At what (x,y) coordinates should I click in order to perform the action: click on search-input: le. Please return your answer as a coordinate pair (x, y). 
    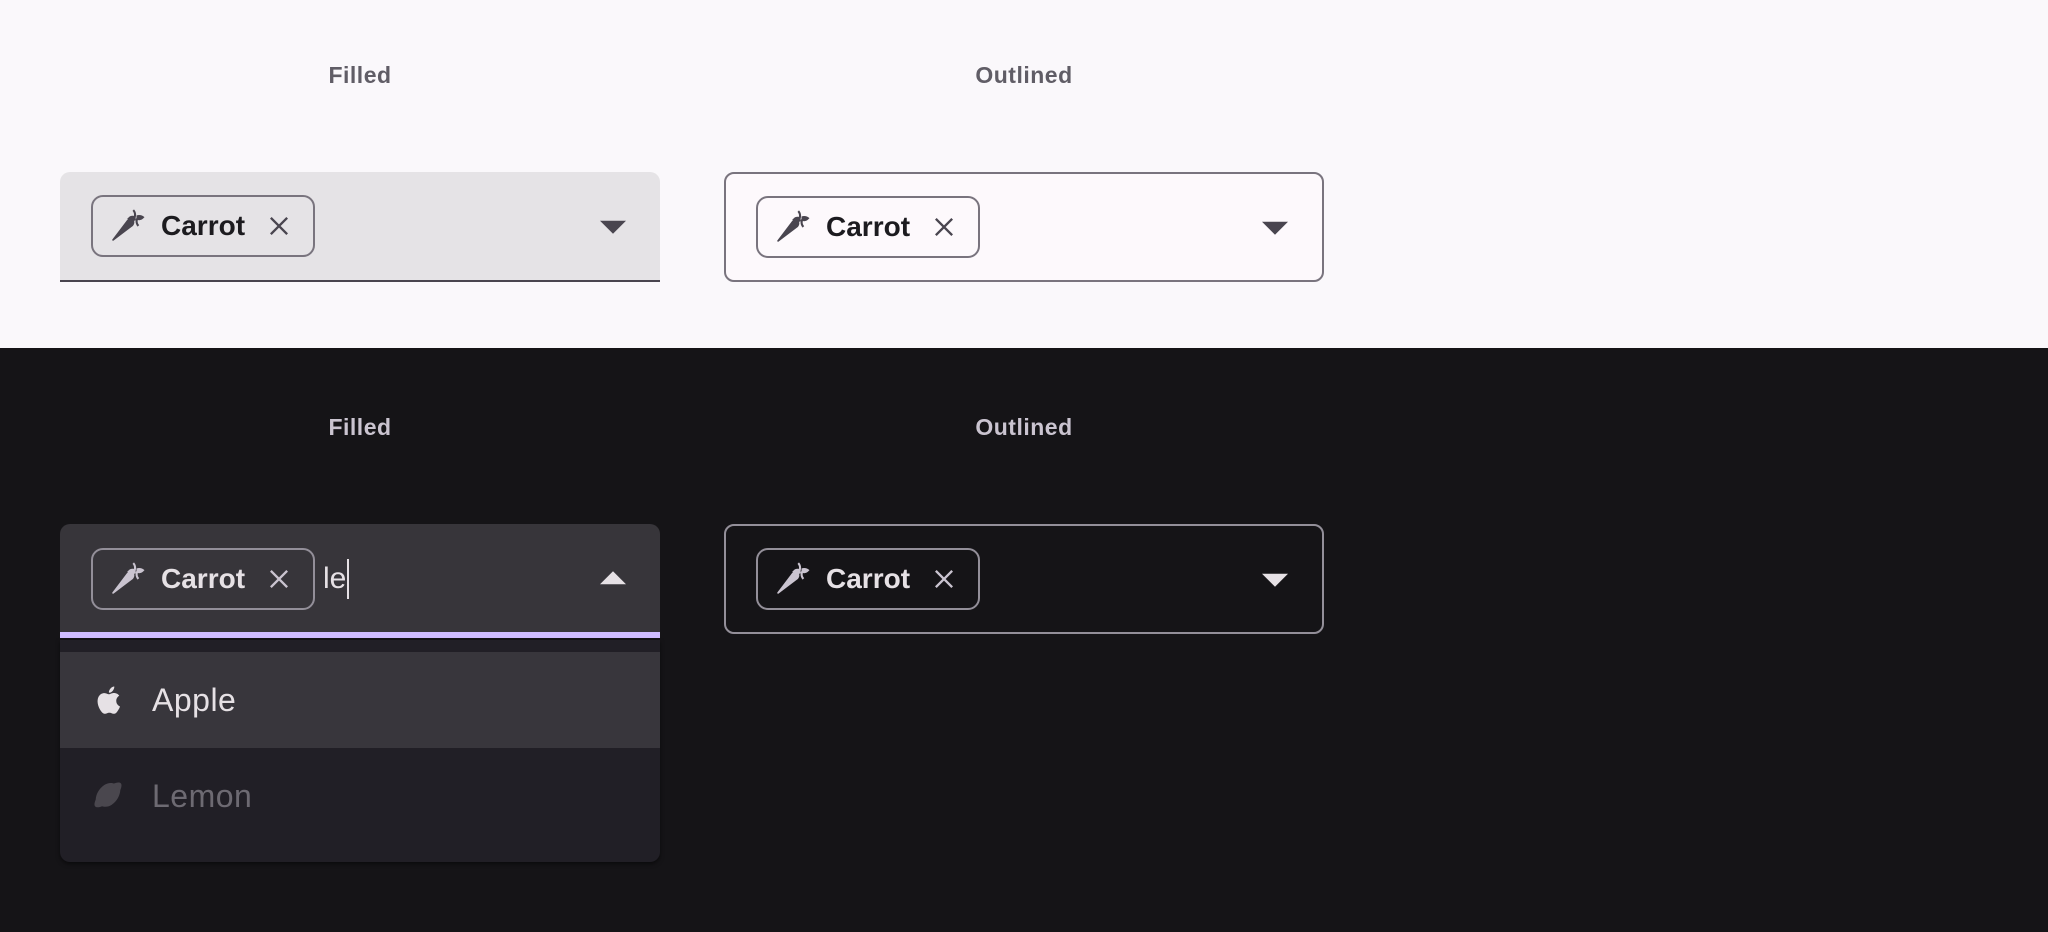
    Looking at the image, I should click on (336, 579).